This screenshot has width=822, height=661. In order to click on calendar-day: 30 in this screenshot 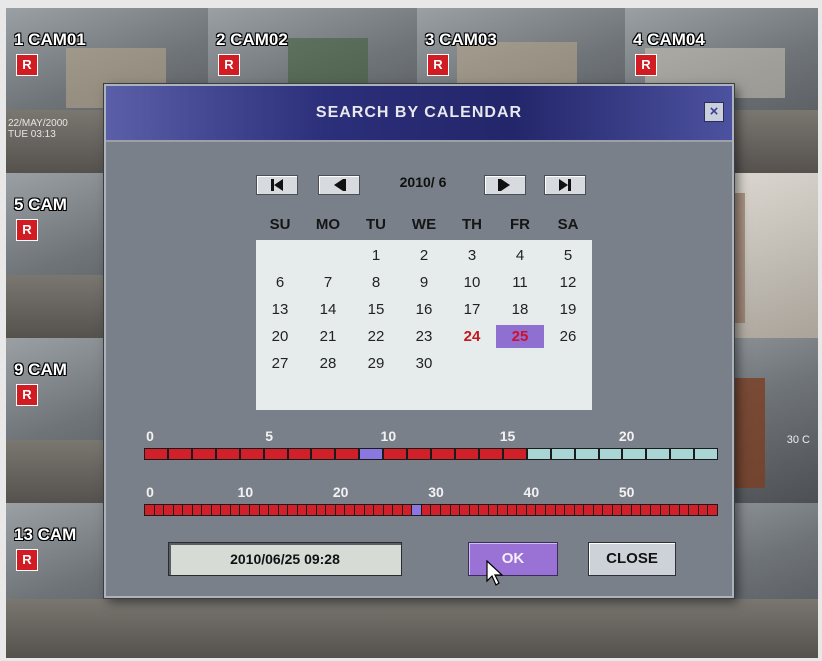, I will do `click(424, 363)`.